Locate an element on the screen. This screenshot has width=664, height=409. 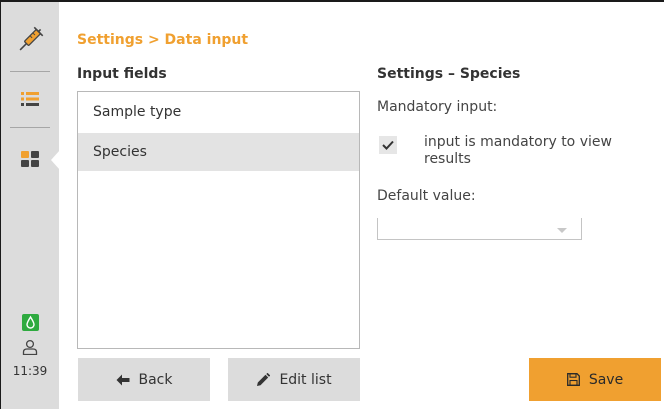
default-value-select is located at coordinates (479, 229).